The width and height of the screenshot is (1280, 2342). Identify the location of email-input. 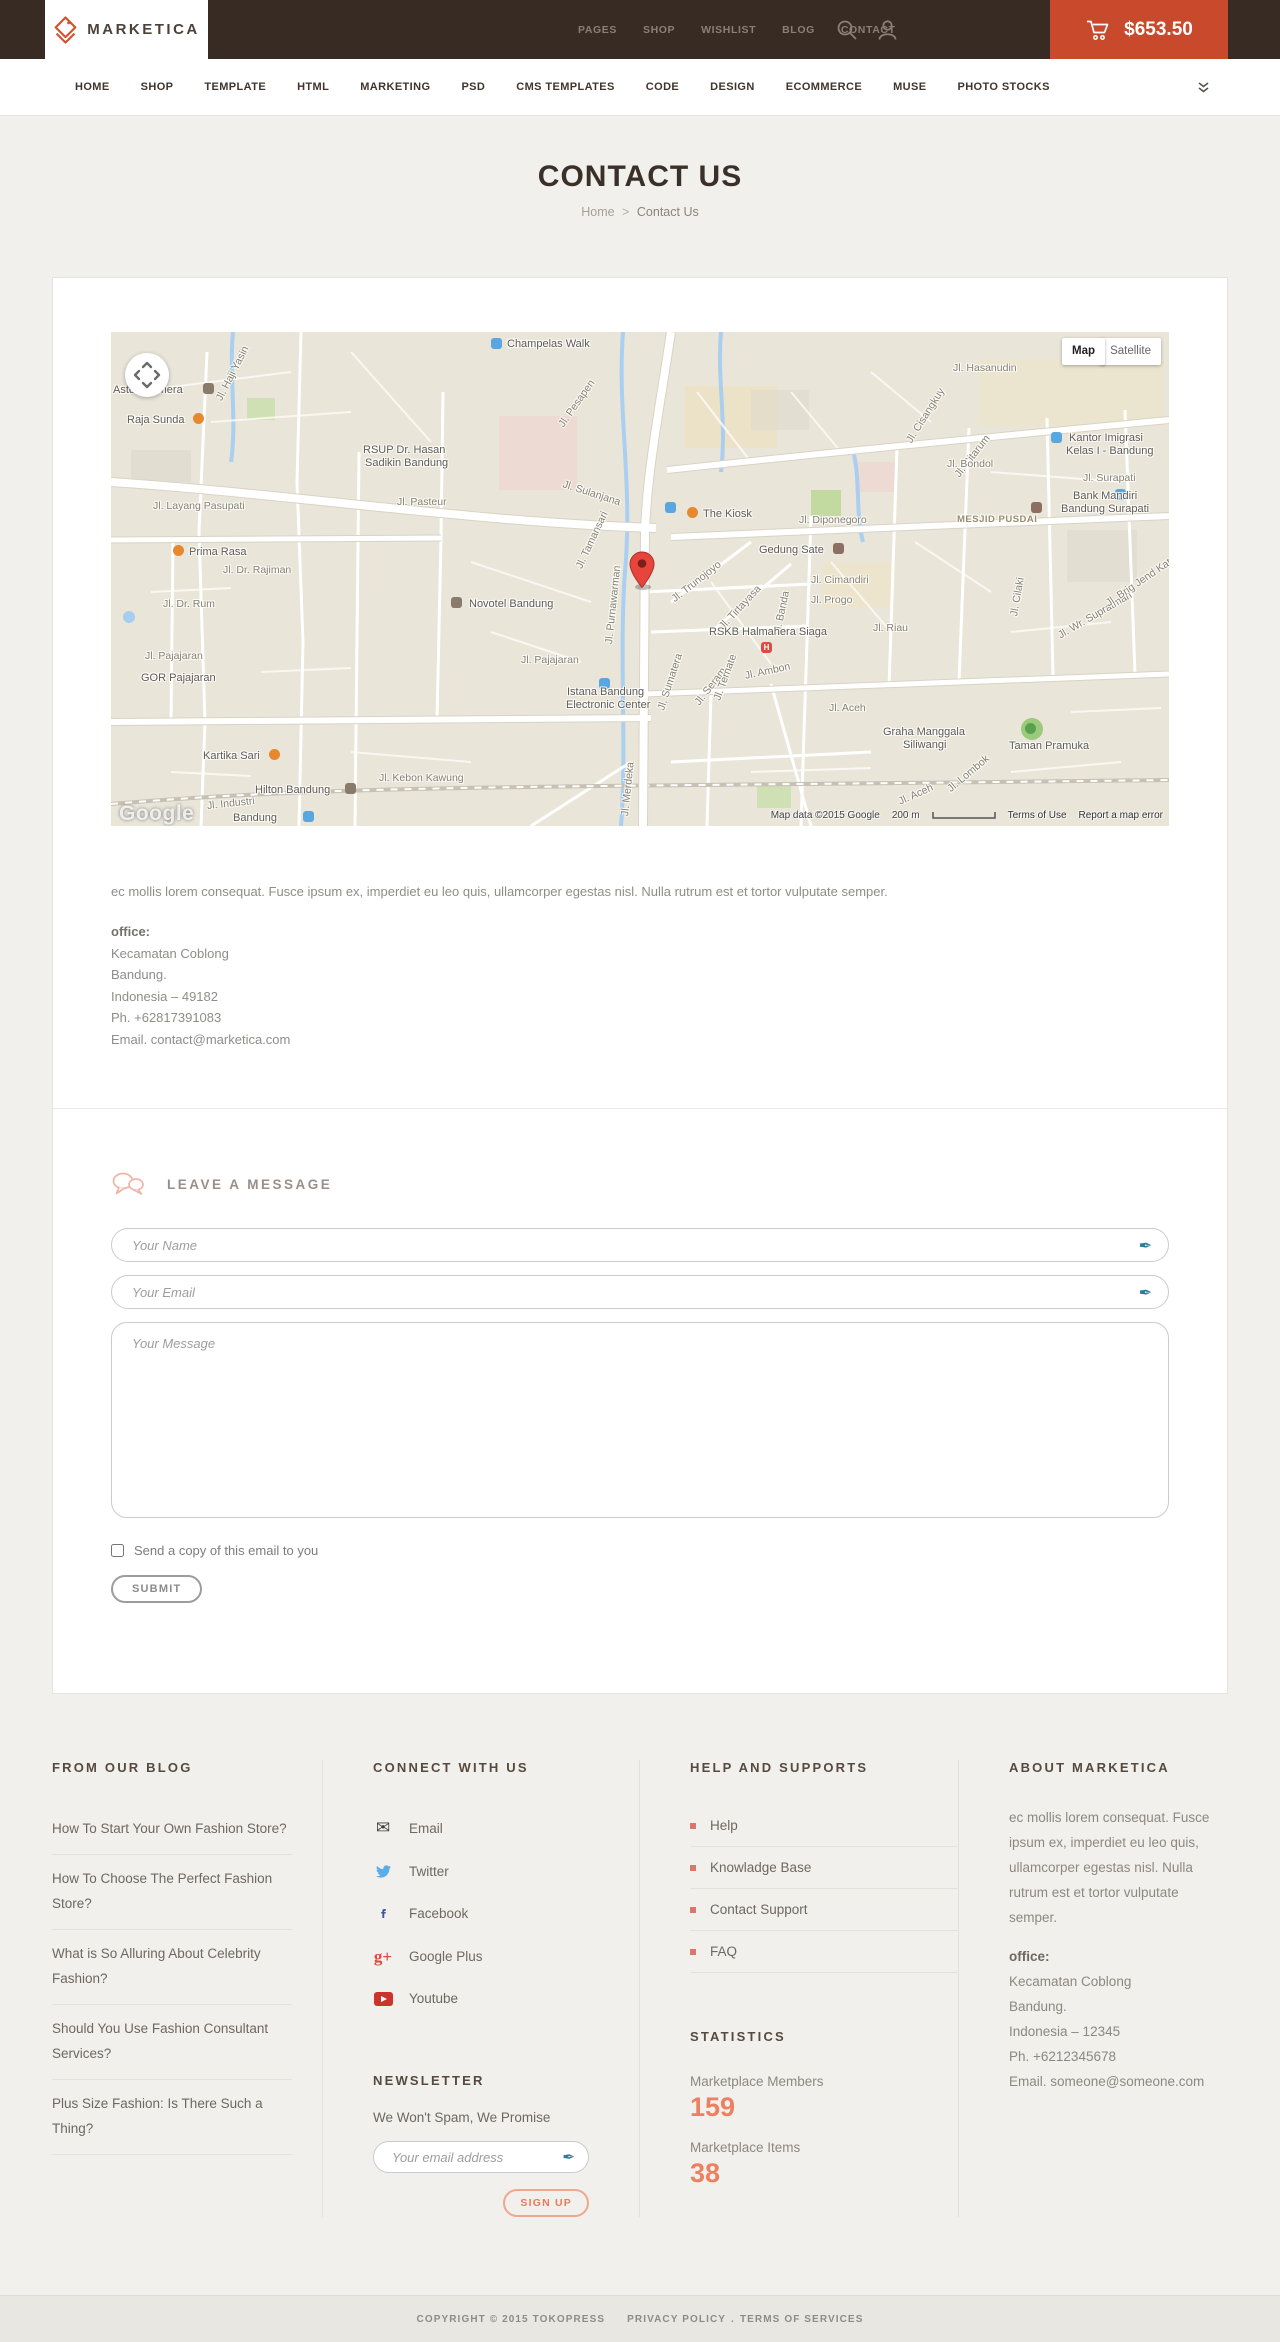
(640, 1292).